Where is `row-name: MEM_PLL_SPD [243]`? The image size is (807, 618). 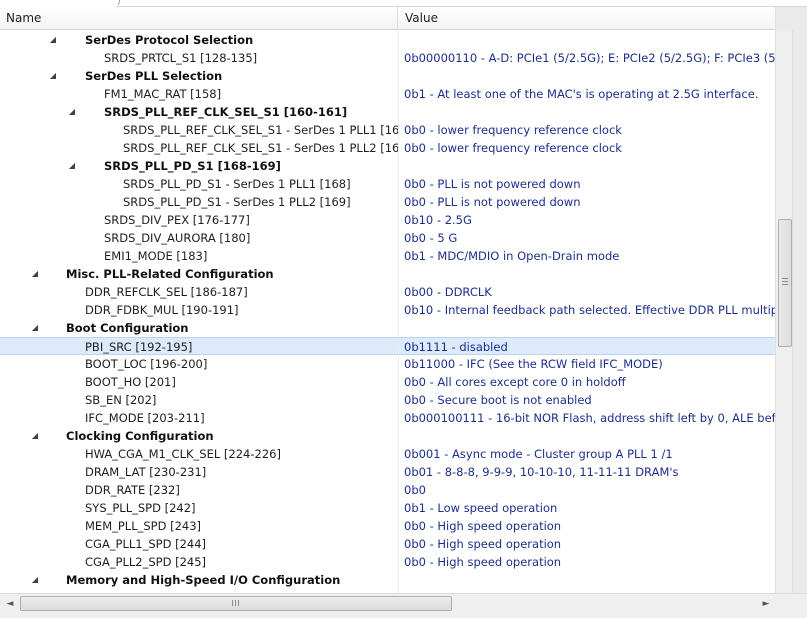 row-name: MEM_PLL_SPD [243] is located at coordinates (143, 526).